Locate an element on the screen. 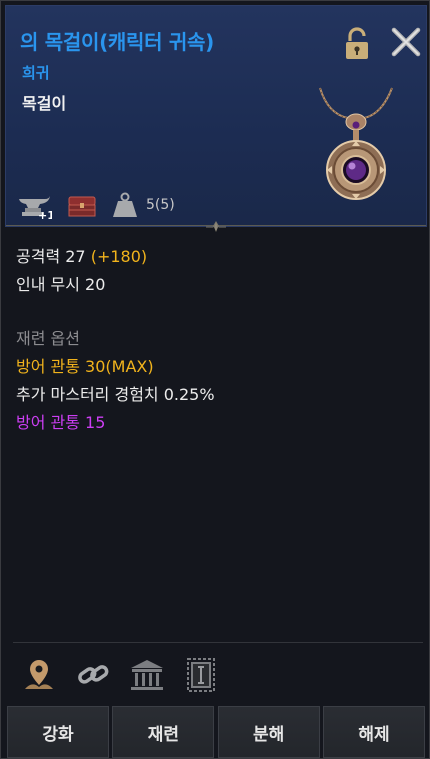 This screenshot has height=759, width=430. attack-stat: 공격력 27 (+180) is located at coordinates (216, 257).